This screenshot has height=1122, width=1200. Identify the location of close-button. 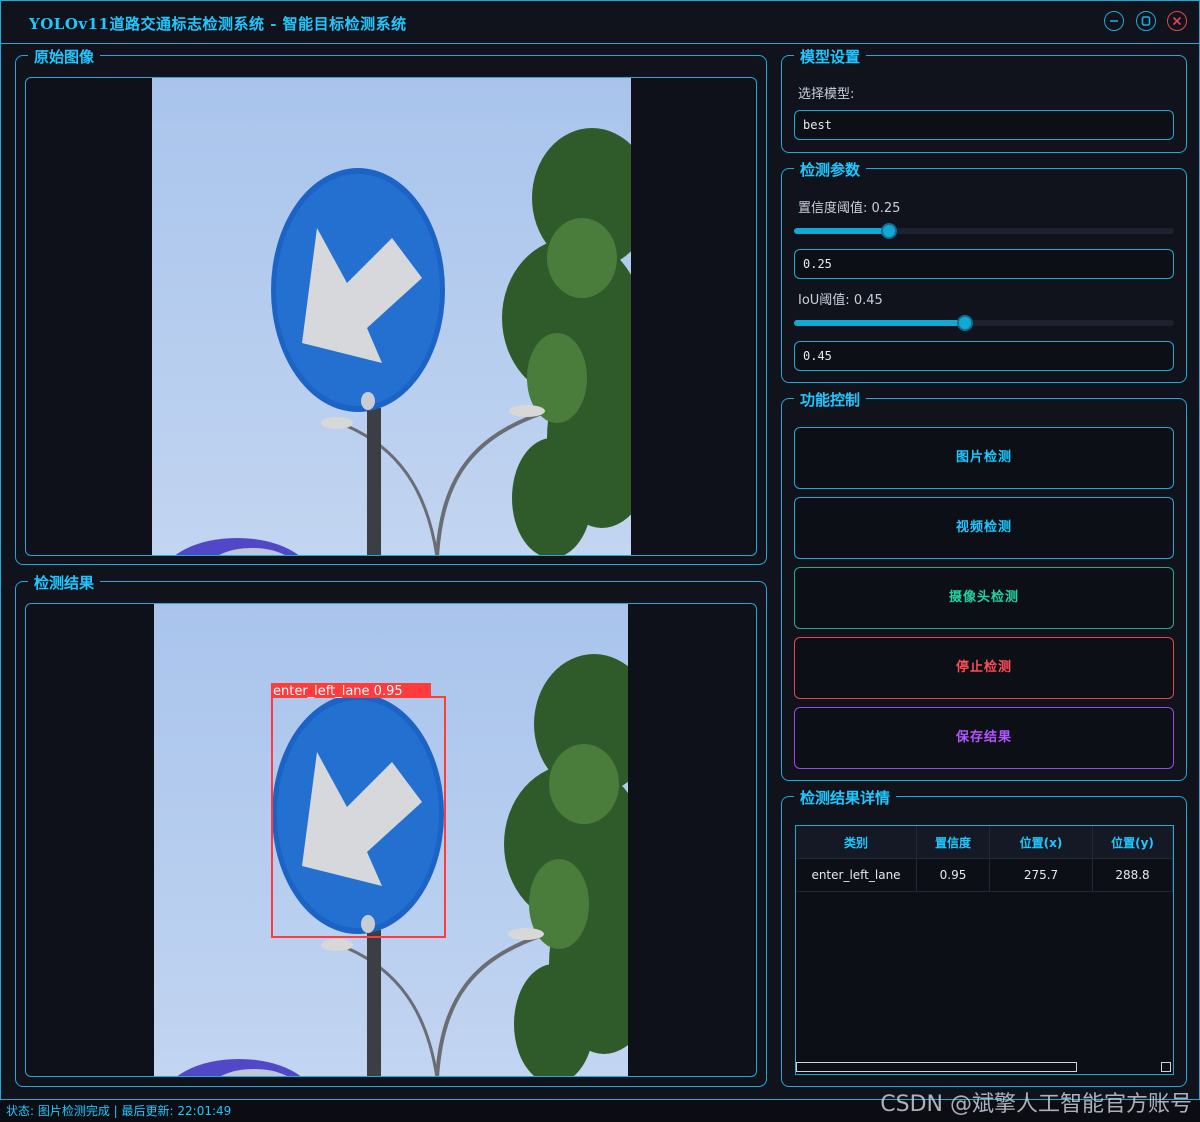
(1177, 21).